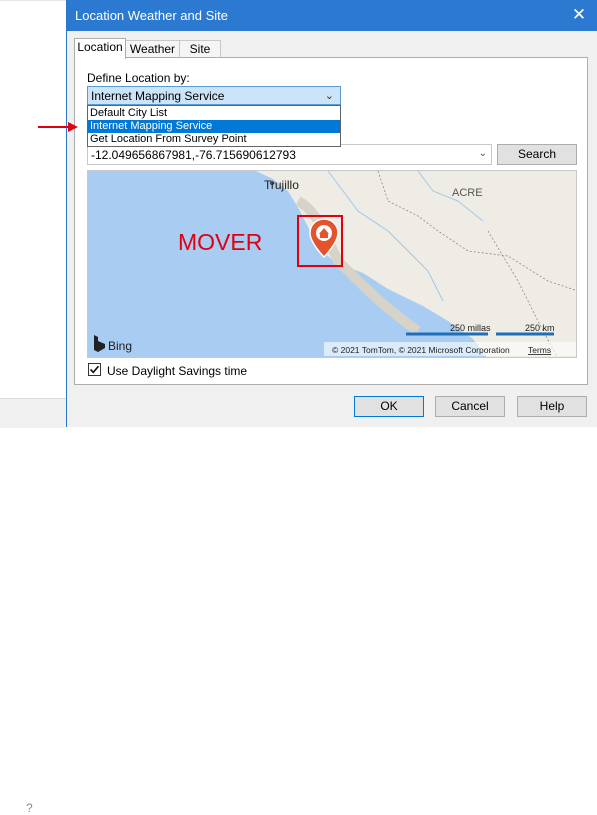 The image size is (597, 815). I want to click on close-icon: ✕, so click(579, 15).